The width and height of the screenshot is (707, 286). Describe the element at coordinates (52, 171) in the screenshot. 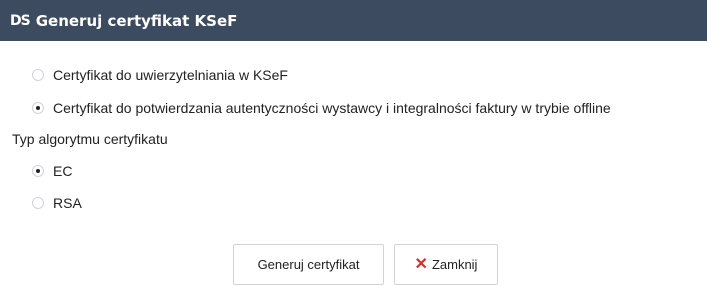

I see `radio-algorithm-ec: EC` at that location.